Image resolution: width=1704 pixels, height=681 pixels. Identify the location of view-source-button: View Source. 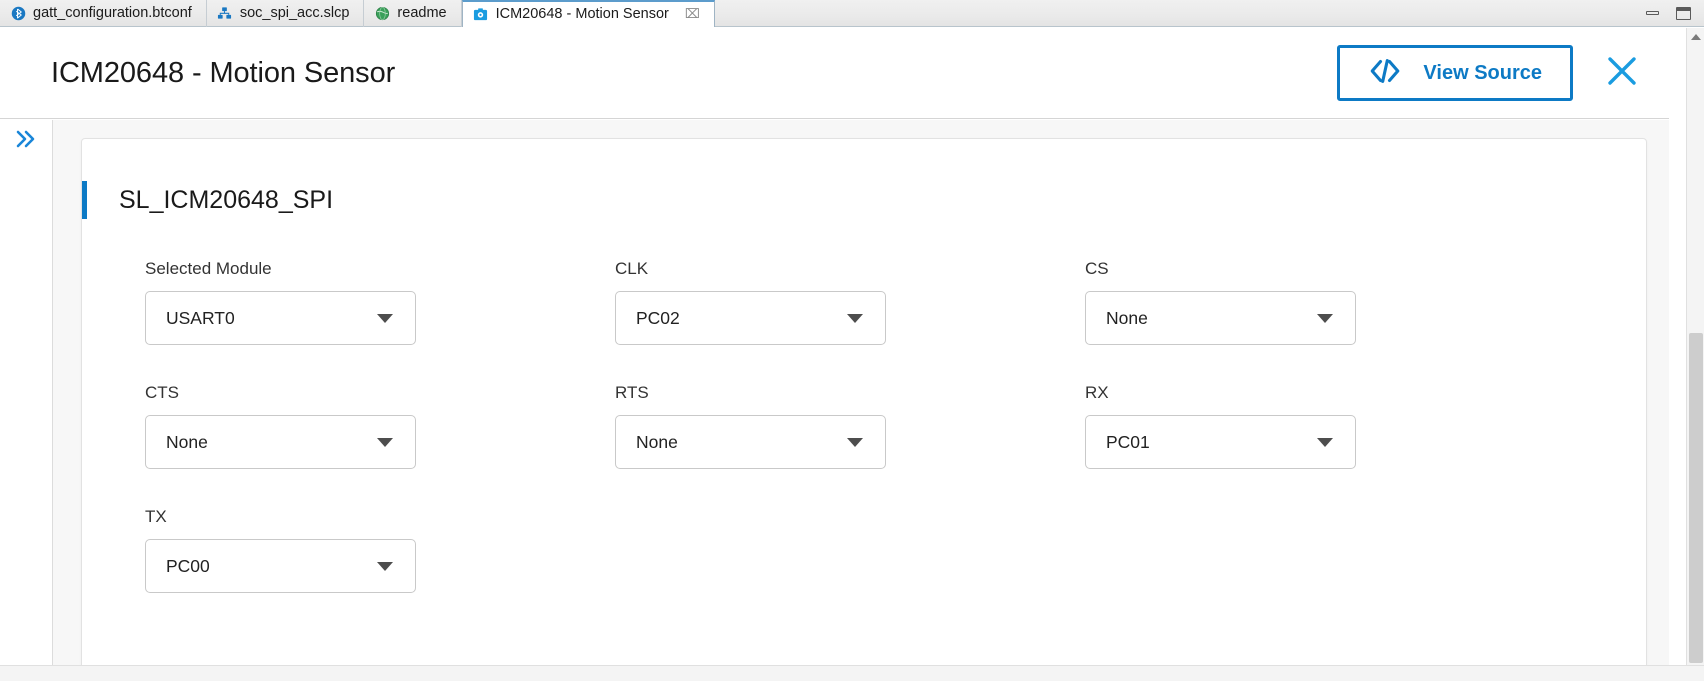
(1455, 73).